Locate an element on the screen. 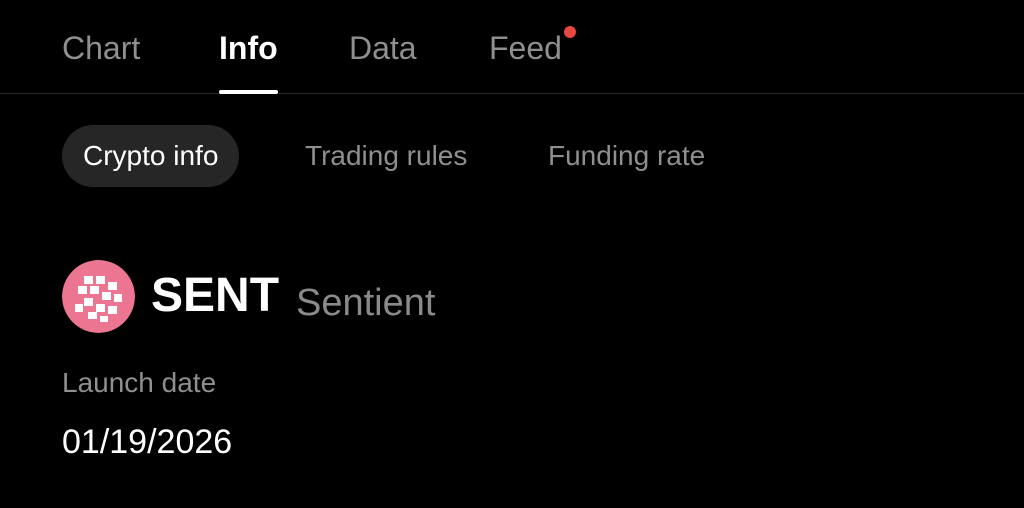 This screenshot has width=1024, height=508. tab-feed-label-wrap: Feed is located at coordinates (532, 48).